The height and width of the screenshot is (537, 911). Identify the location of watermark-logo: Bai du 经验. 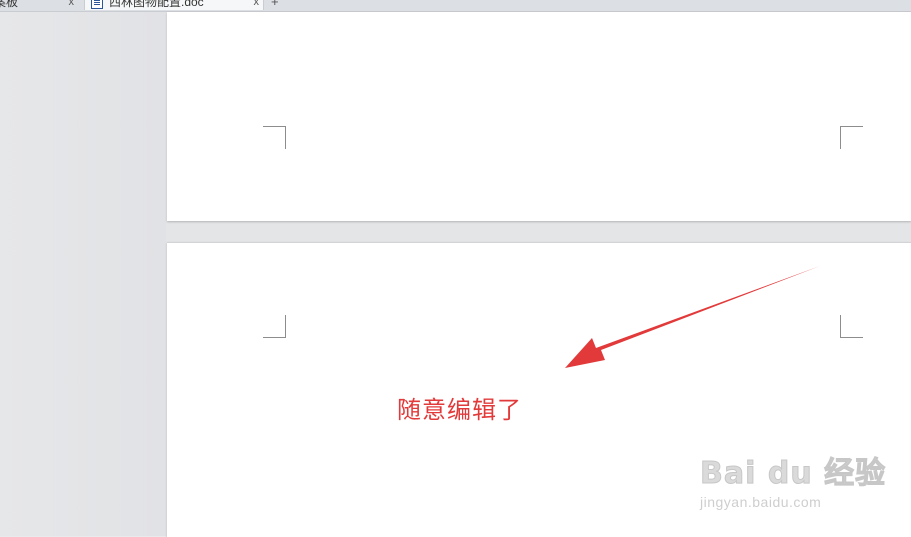
(793, 474).